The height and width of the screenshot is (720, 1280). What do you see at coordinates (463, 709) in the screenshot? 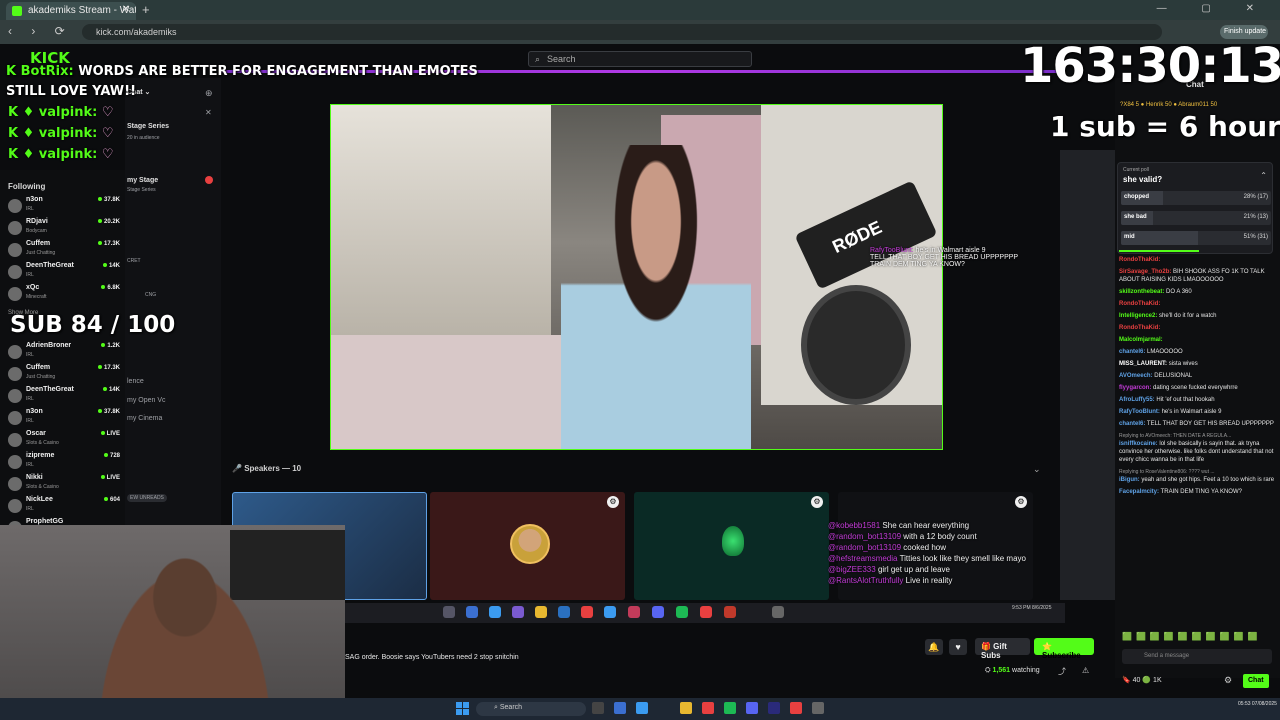
I see `windows-start-icon` at bounding box center [463, 709].